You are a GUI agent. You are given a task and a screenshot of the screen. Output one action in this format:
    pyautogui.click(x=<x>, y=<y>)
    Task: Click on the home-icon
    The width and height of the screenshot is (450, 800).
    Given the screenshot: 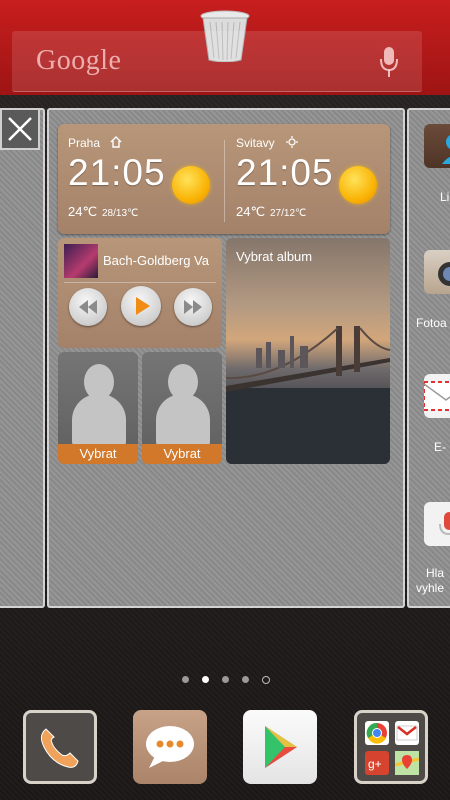 What is the action you would take?
    pyautogui.click(x=116, y=142)
    